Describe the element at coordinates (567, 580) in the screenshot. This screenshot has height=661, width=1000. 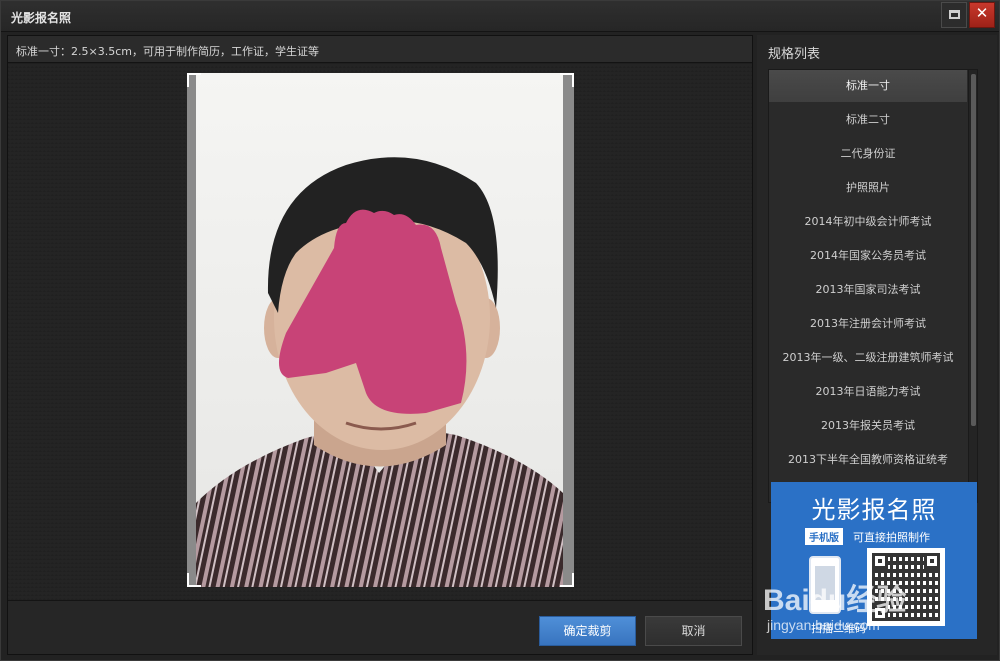
I see `crop-handle-bottom-right` at that location.